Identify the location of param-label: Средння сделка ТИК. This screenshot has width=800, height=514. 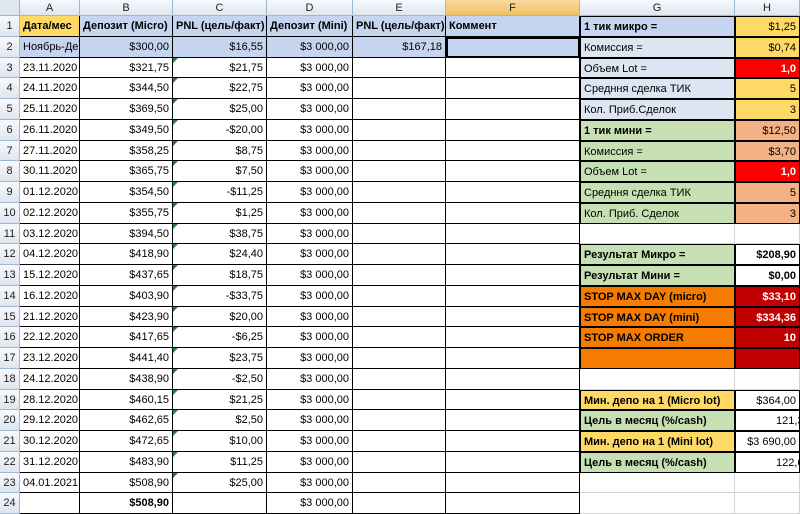
(657, 192).